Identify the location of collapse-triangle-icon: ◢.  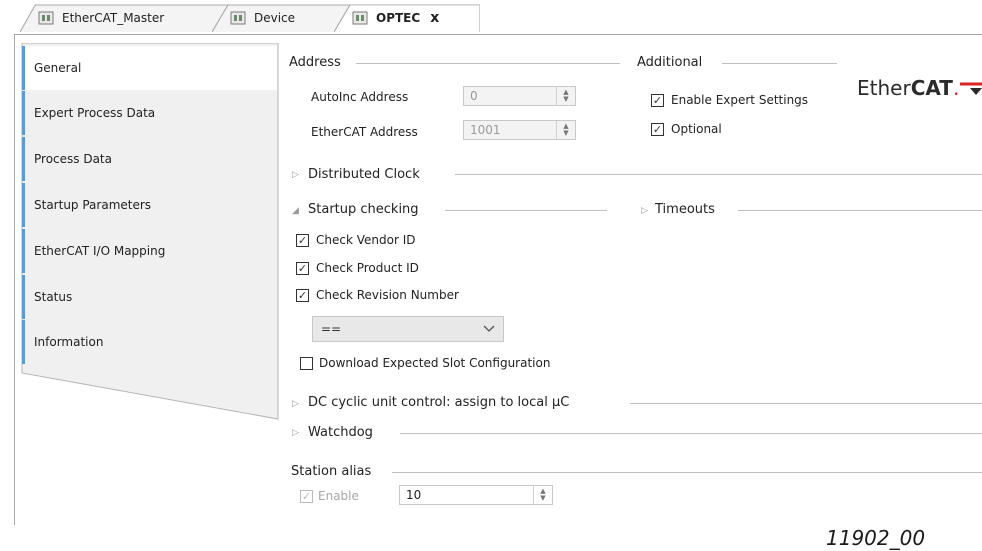
(295, 211).